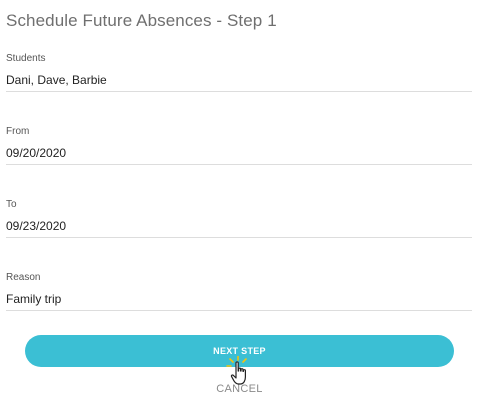 This screenshot has height=405, width=479. Describe the element at coordinates (239, 218) in the screenshot. I see `to-date-field: To 09/23/2020` at that location.